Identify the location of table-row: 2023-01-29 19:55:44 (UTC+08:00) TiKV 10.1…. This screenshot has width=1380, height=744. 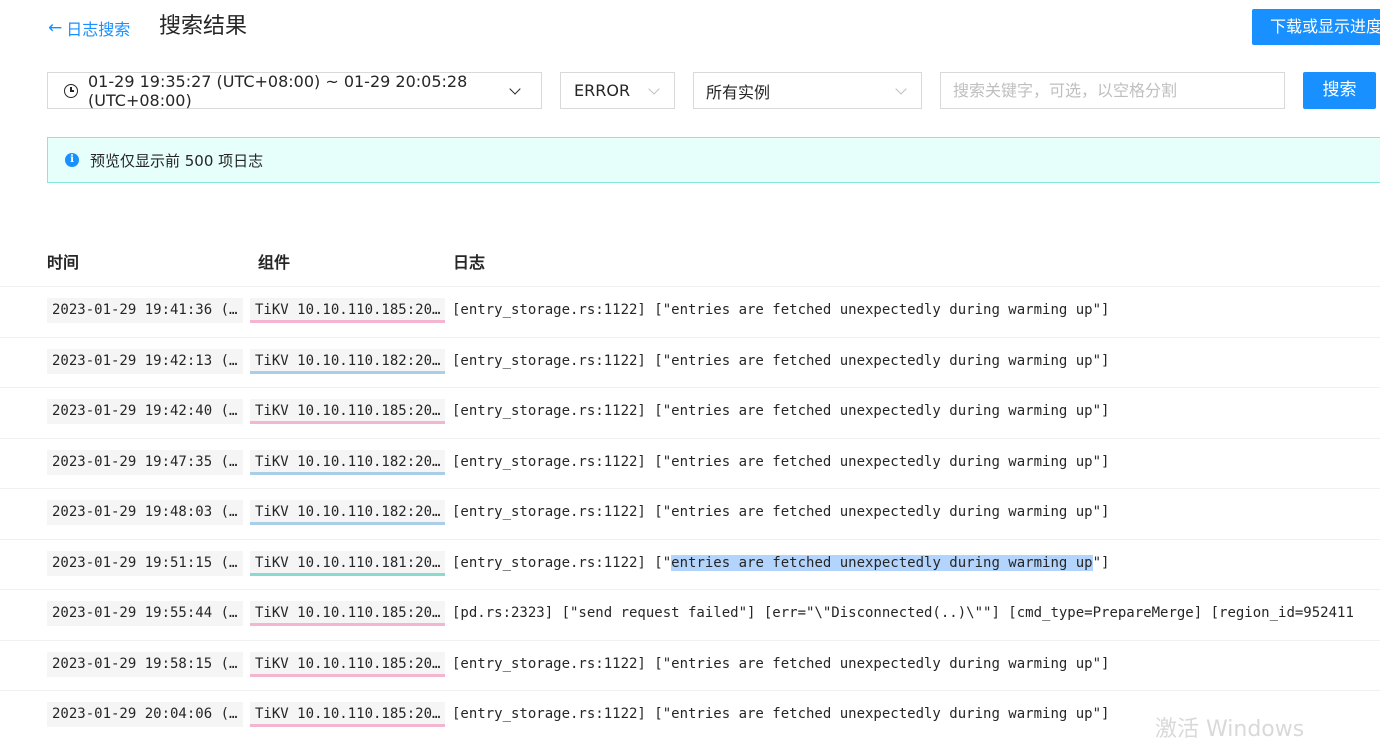
(690, 614).